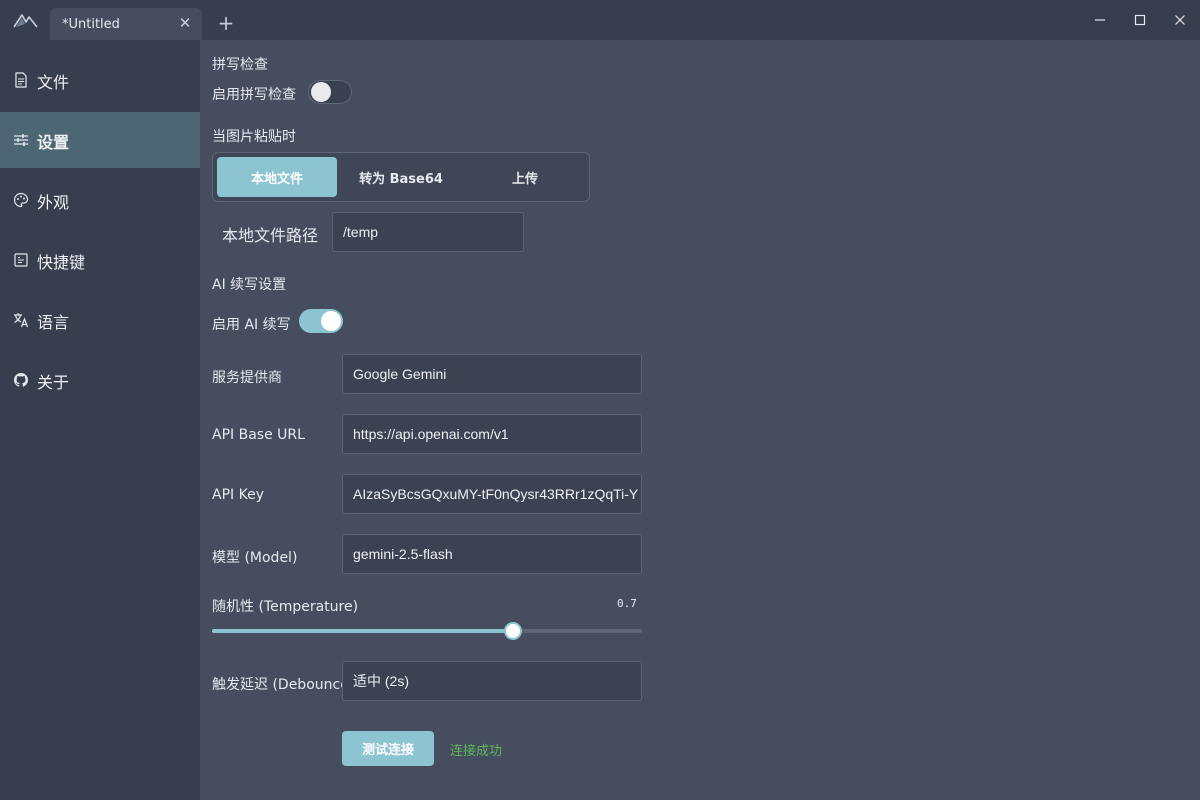  Describe the element at coordinates (53, 382) in the screenshot. I see `sidebar-item-label: 关于` at that location.